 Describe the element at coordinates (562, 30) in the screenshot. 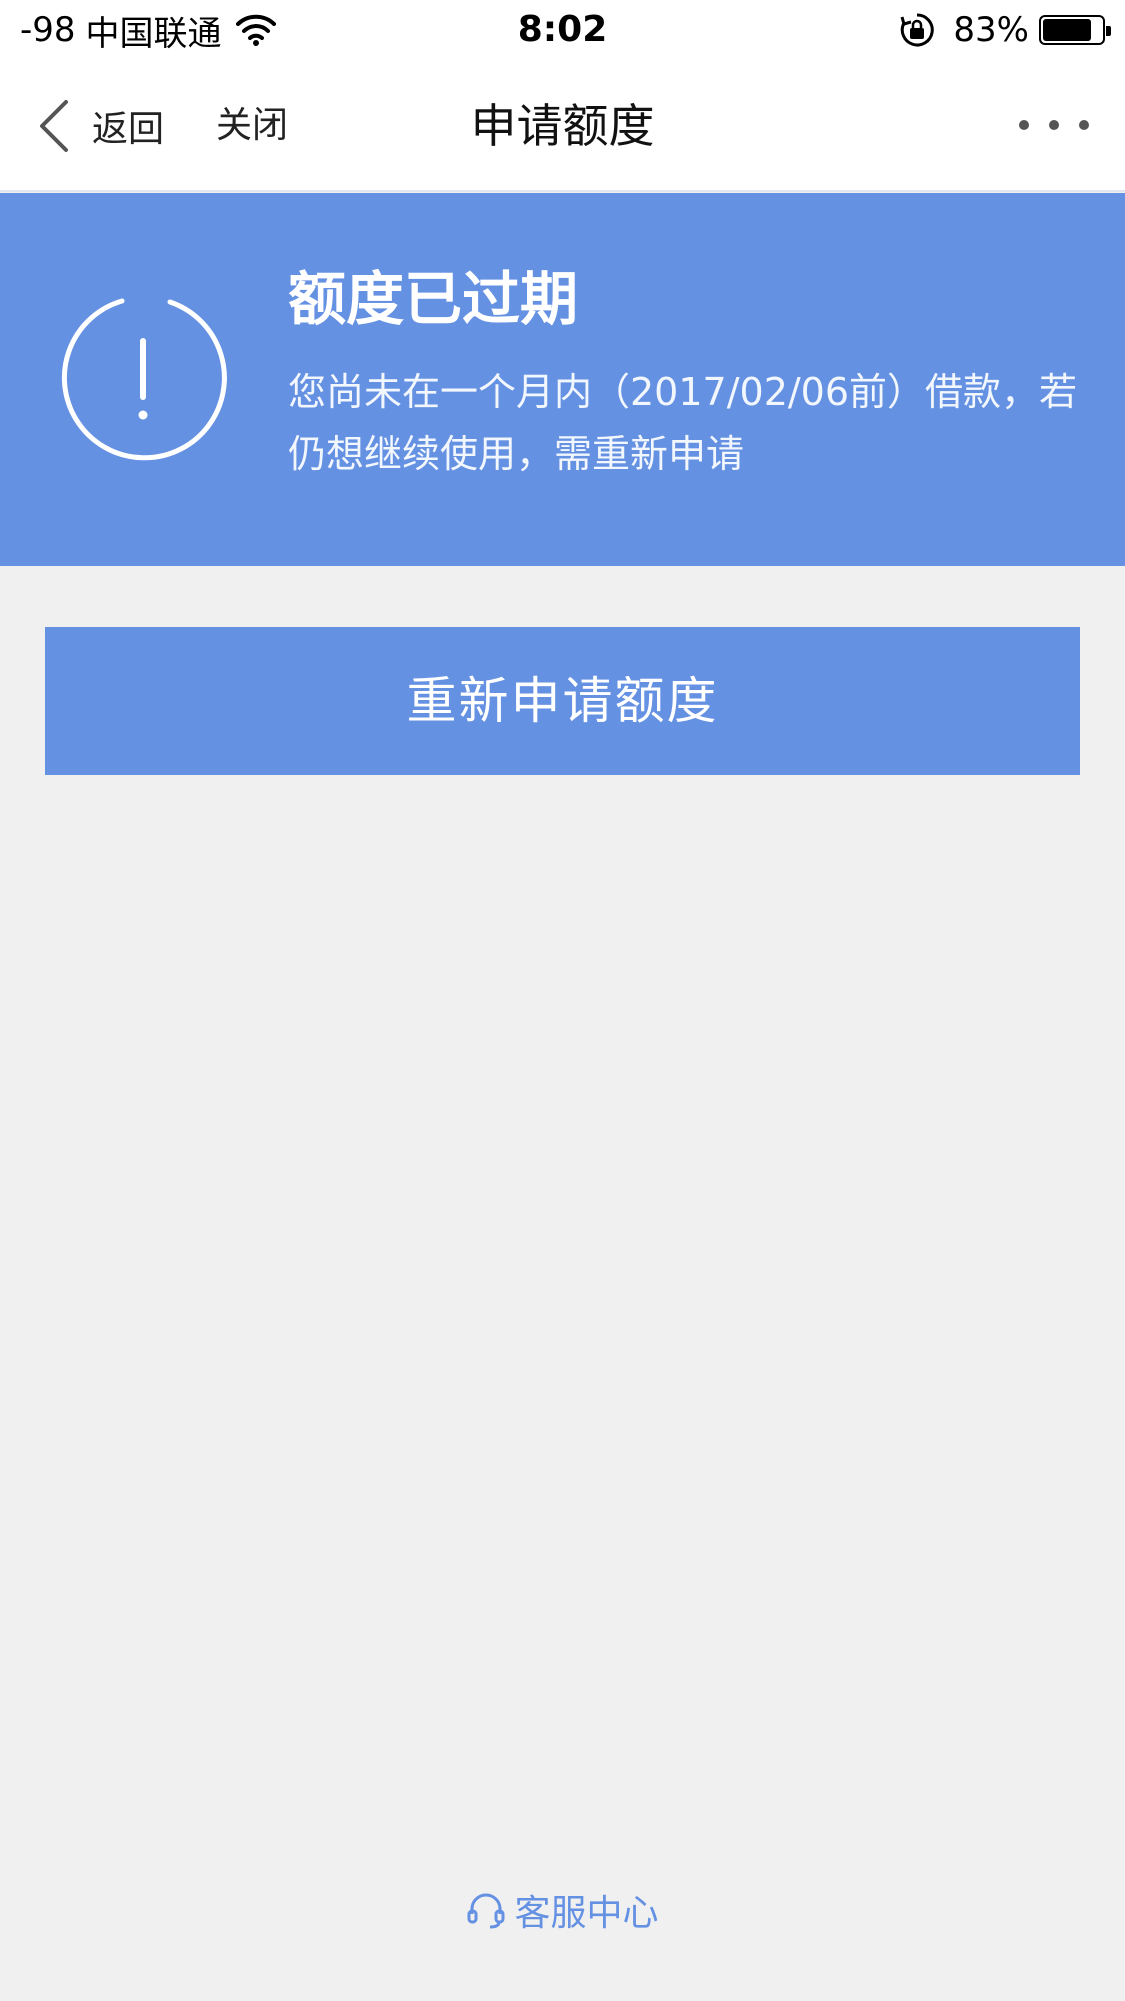

I see `status-bar: -98 中国联通 8:02 83%` at that location.